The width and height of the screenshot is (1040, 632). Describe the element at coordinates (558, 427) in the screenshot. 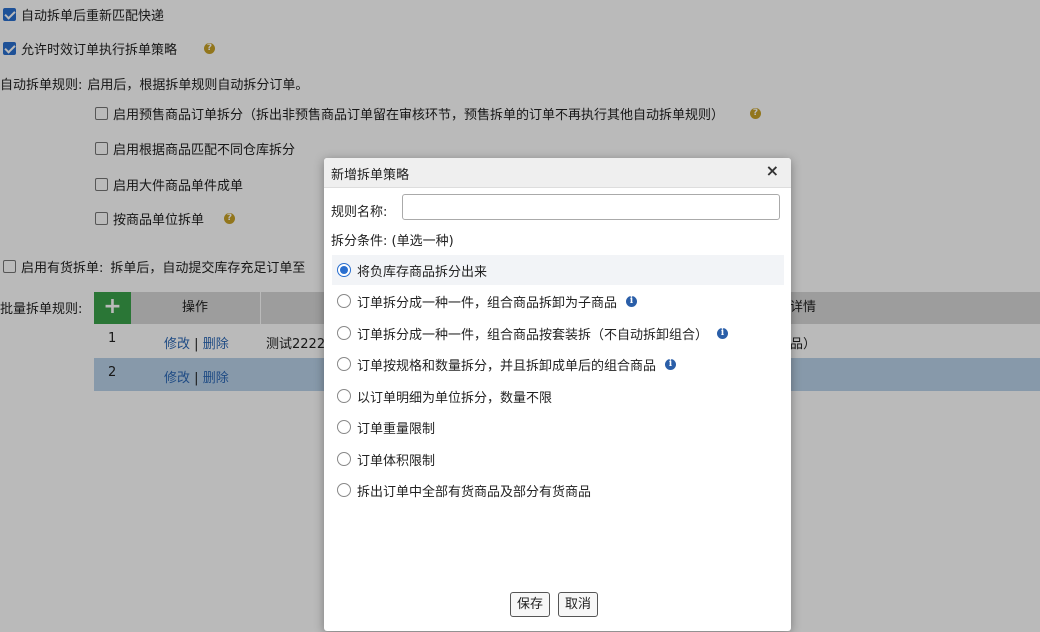

I see `option-weight-limit: 订单重量限制` at that location.